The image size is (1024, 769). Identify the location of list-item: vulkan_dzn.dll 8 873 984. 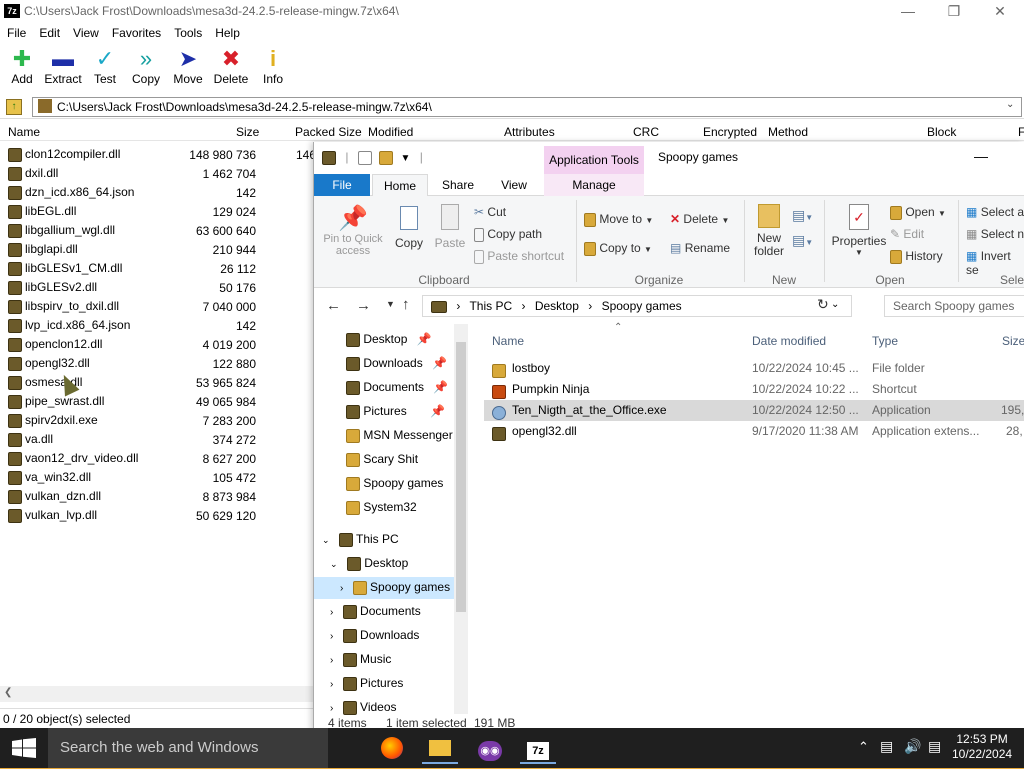
(156, 497).